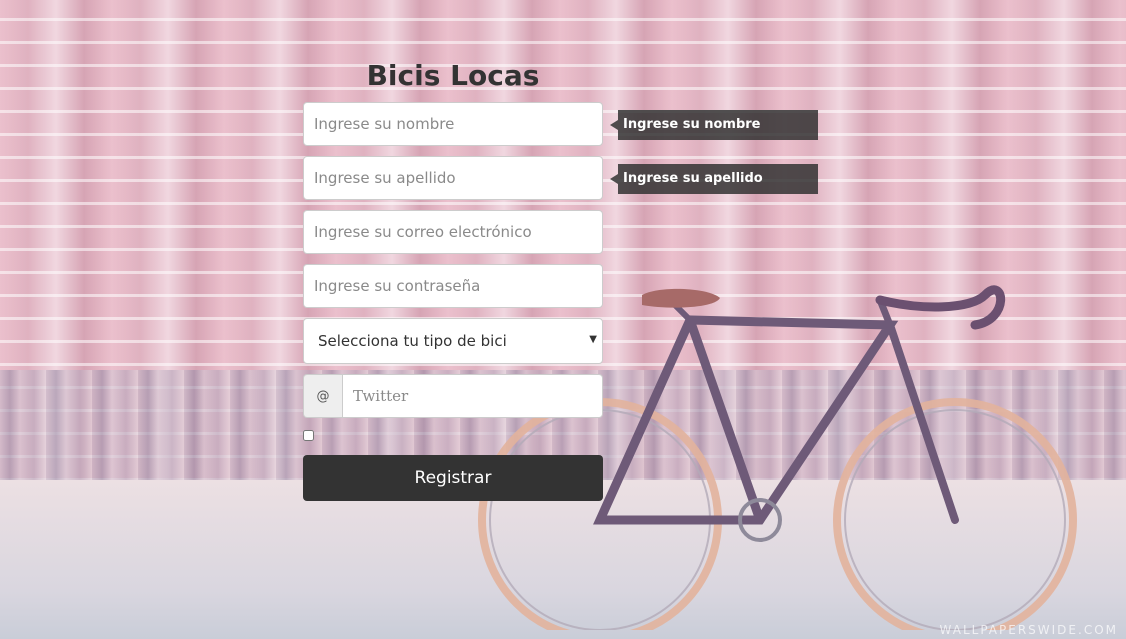 The width and height of the screenshot is (1126, 639). What do you see at coordinates (1028, 630) in the screenshot?
I see `background-watermark: WALLPAPERSWIDE.COM` at bounding box center [1028, 630].